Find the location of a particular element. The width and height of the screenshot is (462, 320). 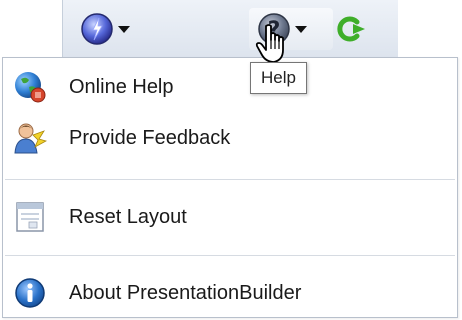

globe-icon is located at coordinates (30, 87).